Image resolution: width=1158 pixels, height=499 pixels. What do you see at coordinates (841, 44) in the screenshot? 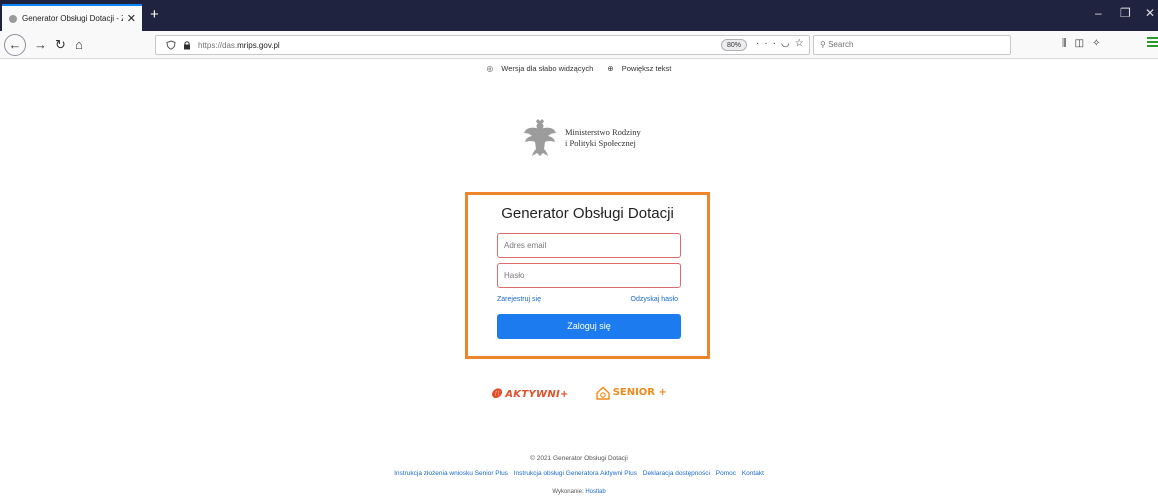
I see `search-placeholder: Search` at bounding box center [841, 44].